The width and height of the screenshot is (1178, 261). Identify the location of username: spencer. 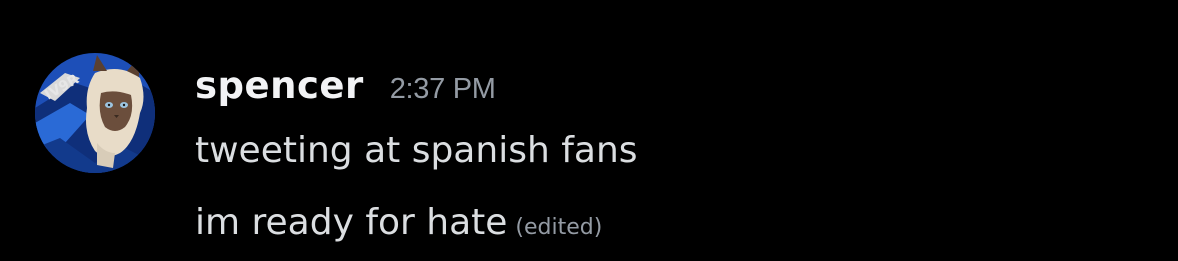
(279, 85).